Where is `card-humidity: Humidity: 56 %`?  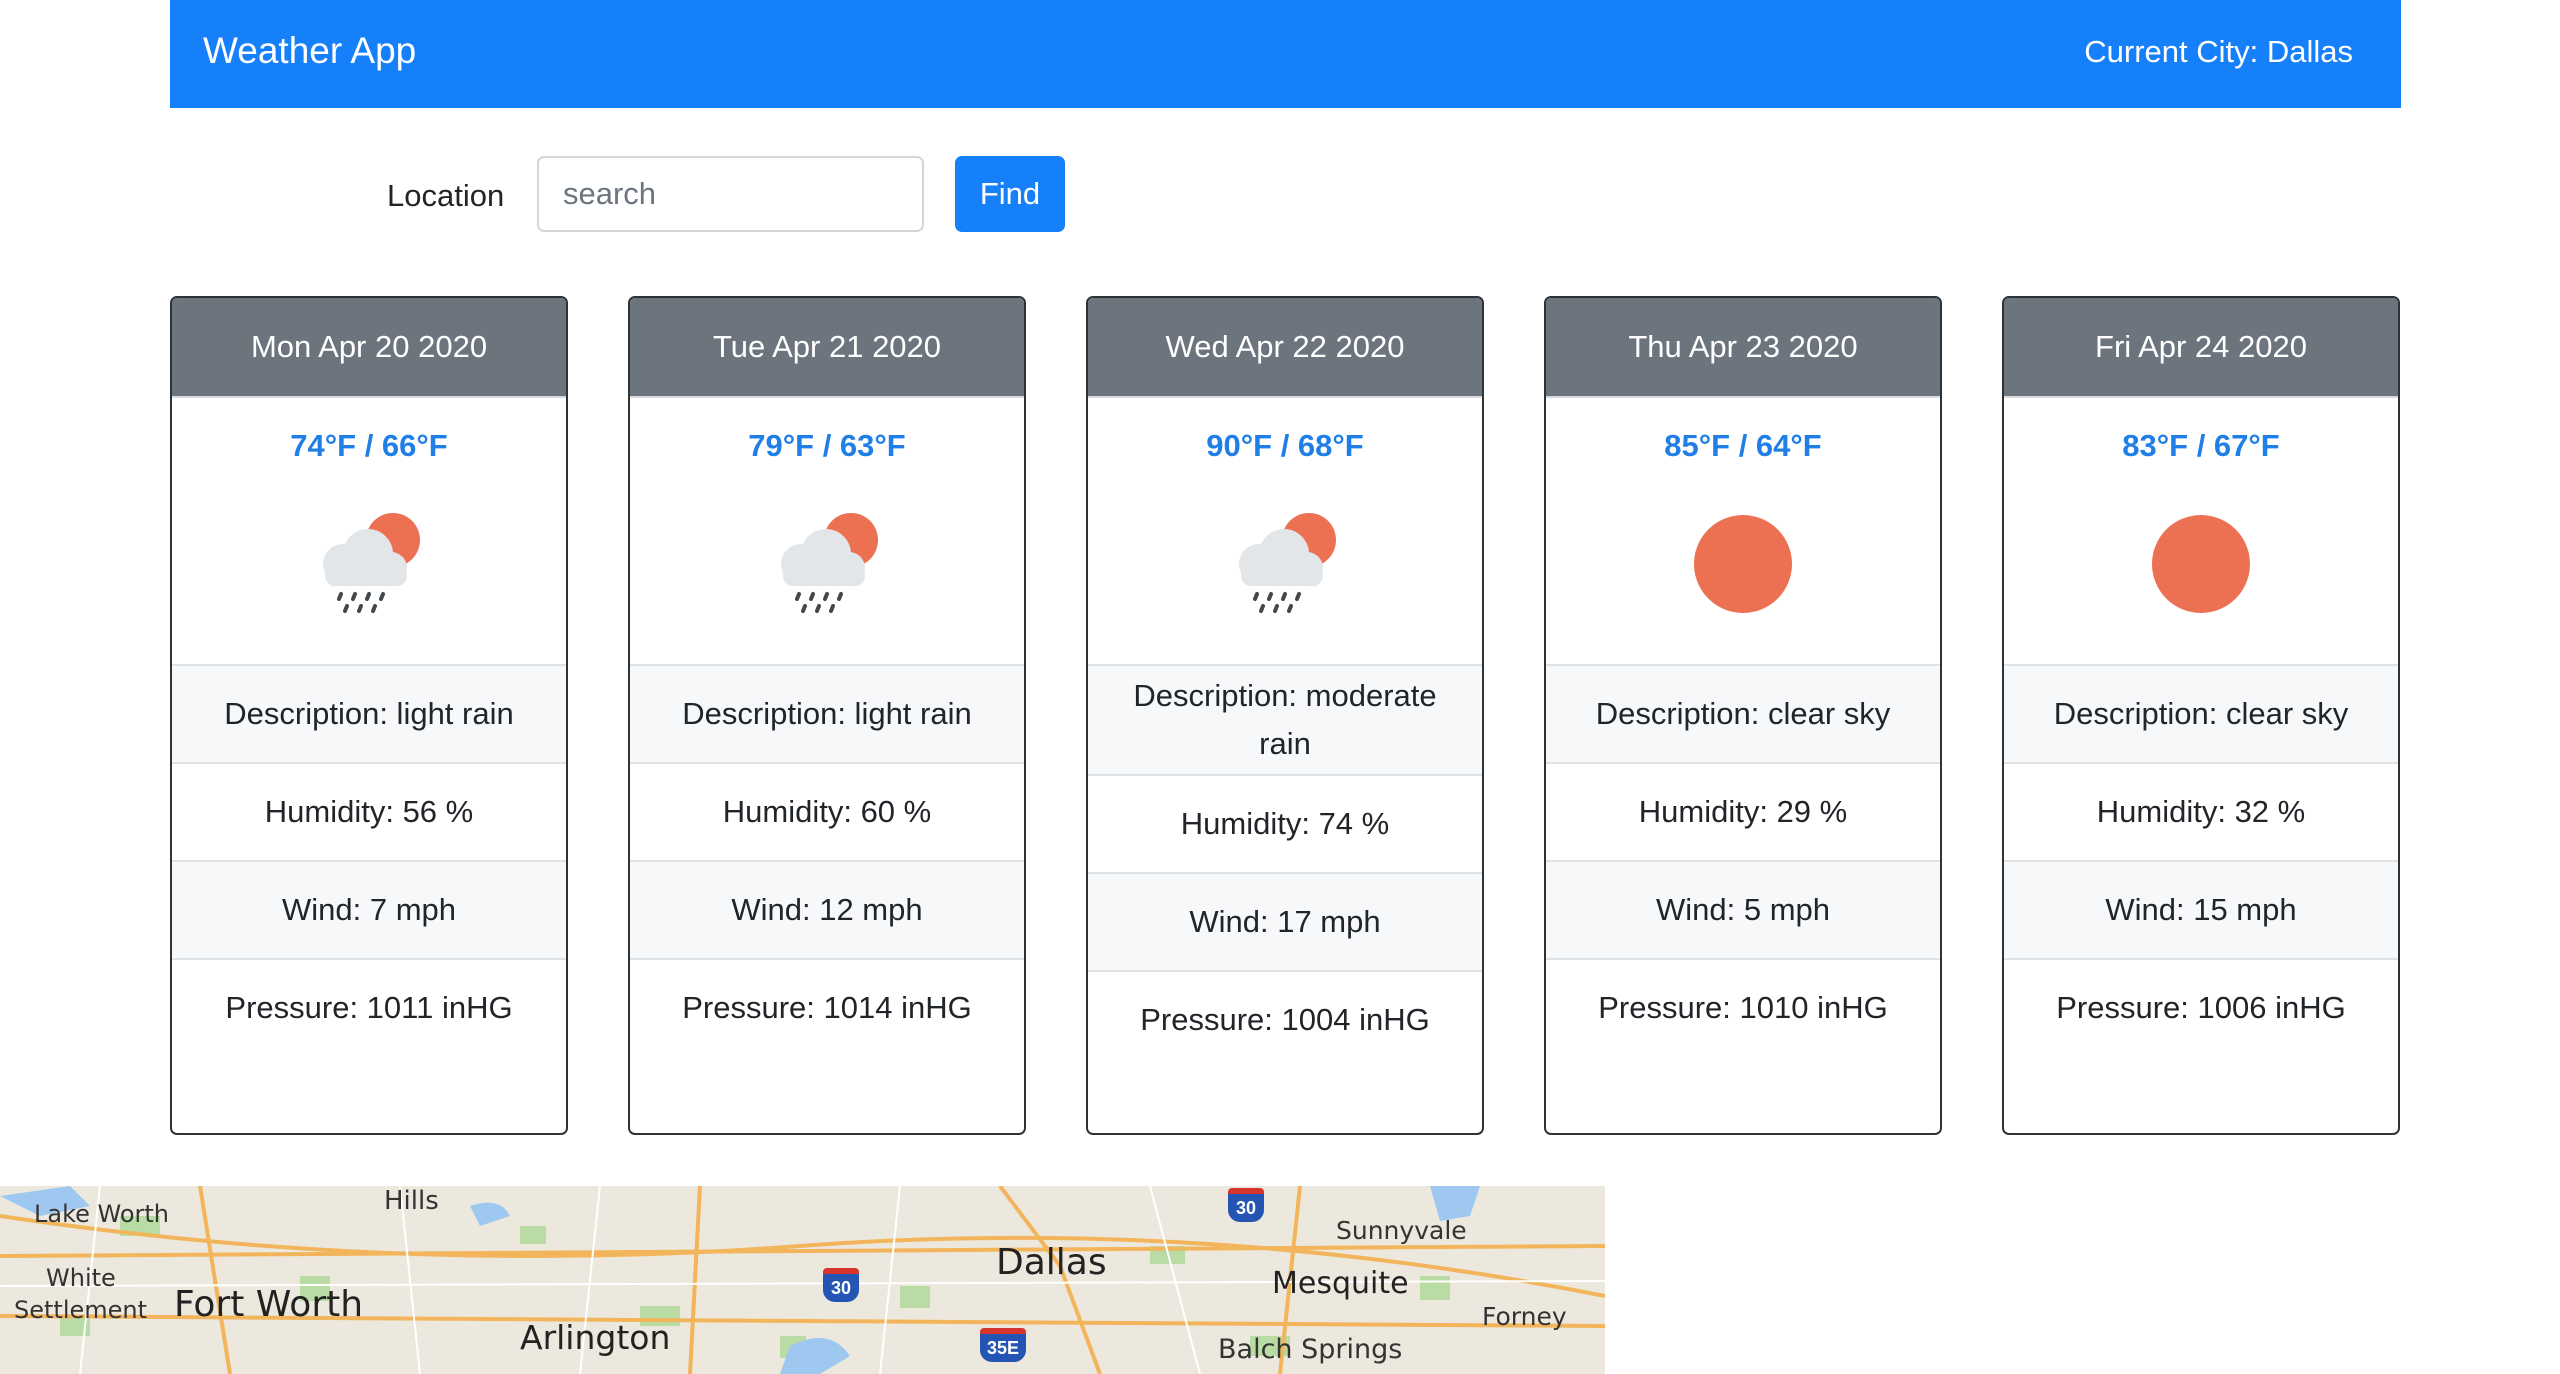
card-humidity: Humidity: 56 % is located at coordinates (369, 811).